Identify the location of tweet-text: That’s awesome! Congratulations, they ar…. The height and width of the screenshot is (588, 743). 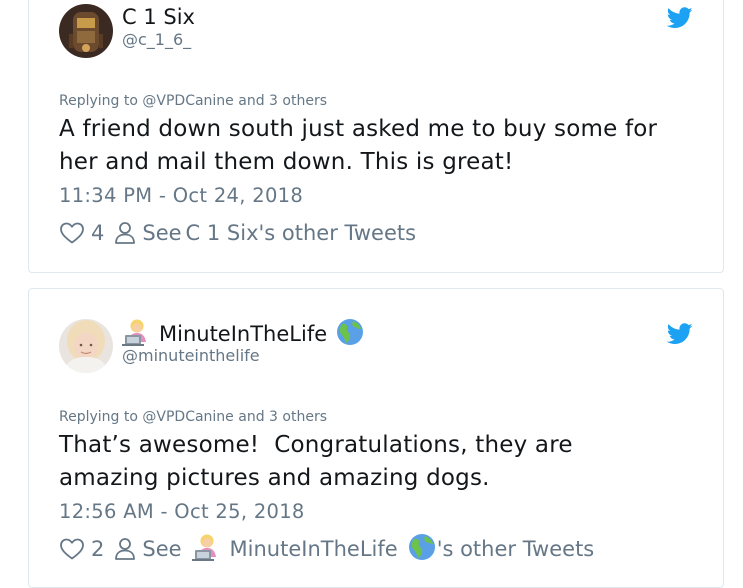
(320, 461).